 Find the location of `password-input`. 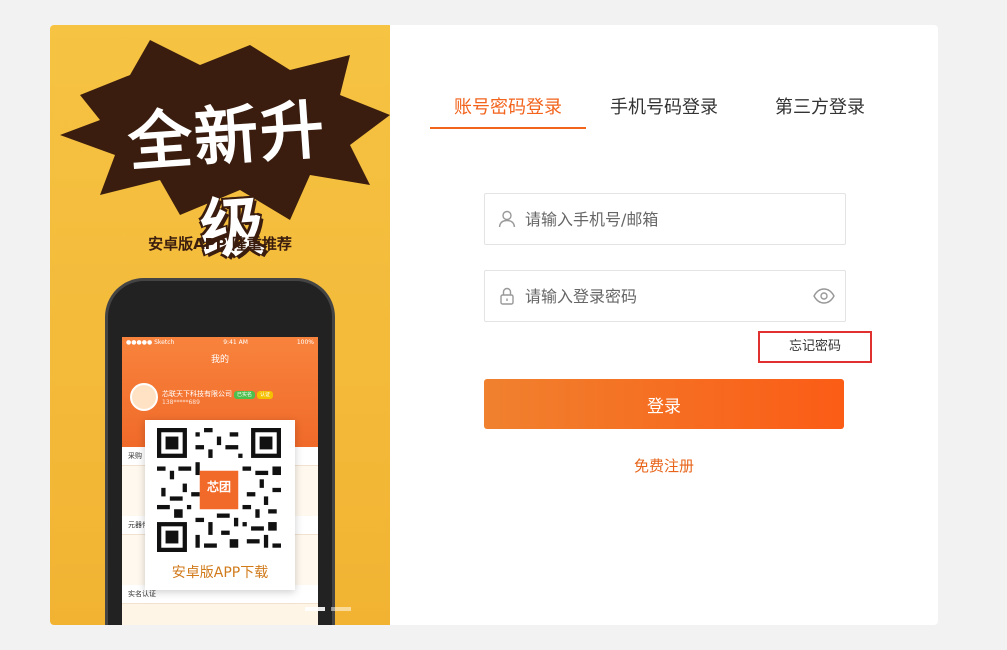

password-input is located at coordinates (665, 296).